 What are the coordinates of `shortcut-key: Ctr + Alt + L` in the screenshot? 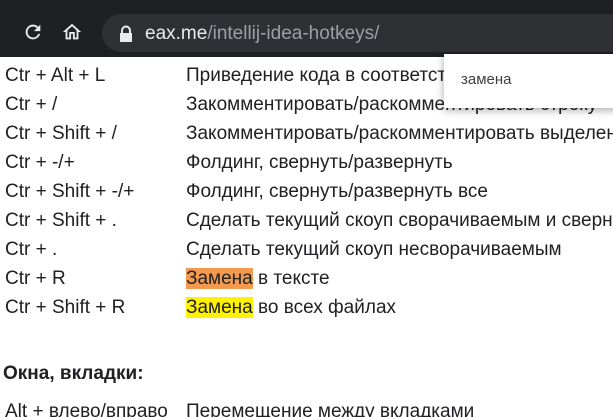 It's located at (55, 75).